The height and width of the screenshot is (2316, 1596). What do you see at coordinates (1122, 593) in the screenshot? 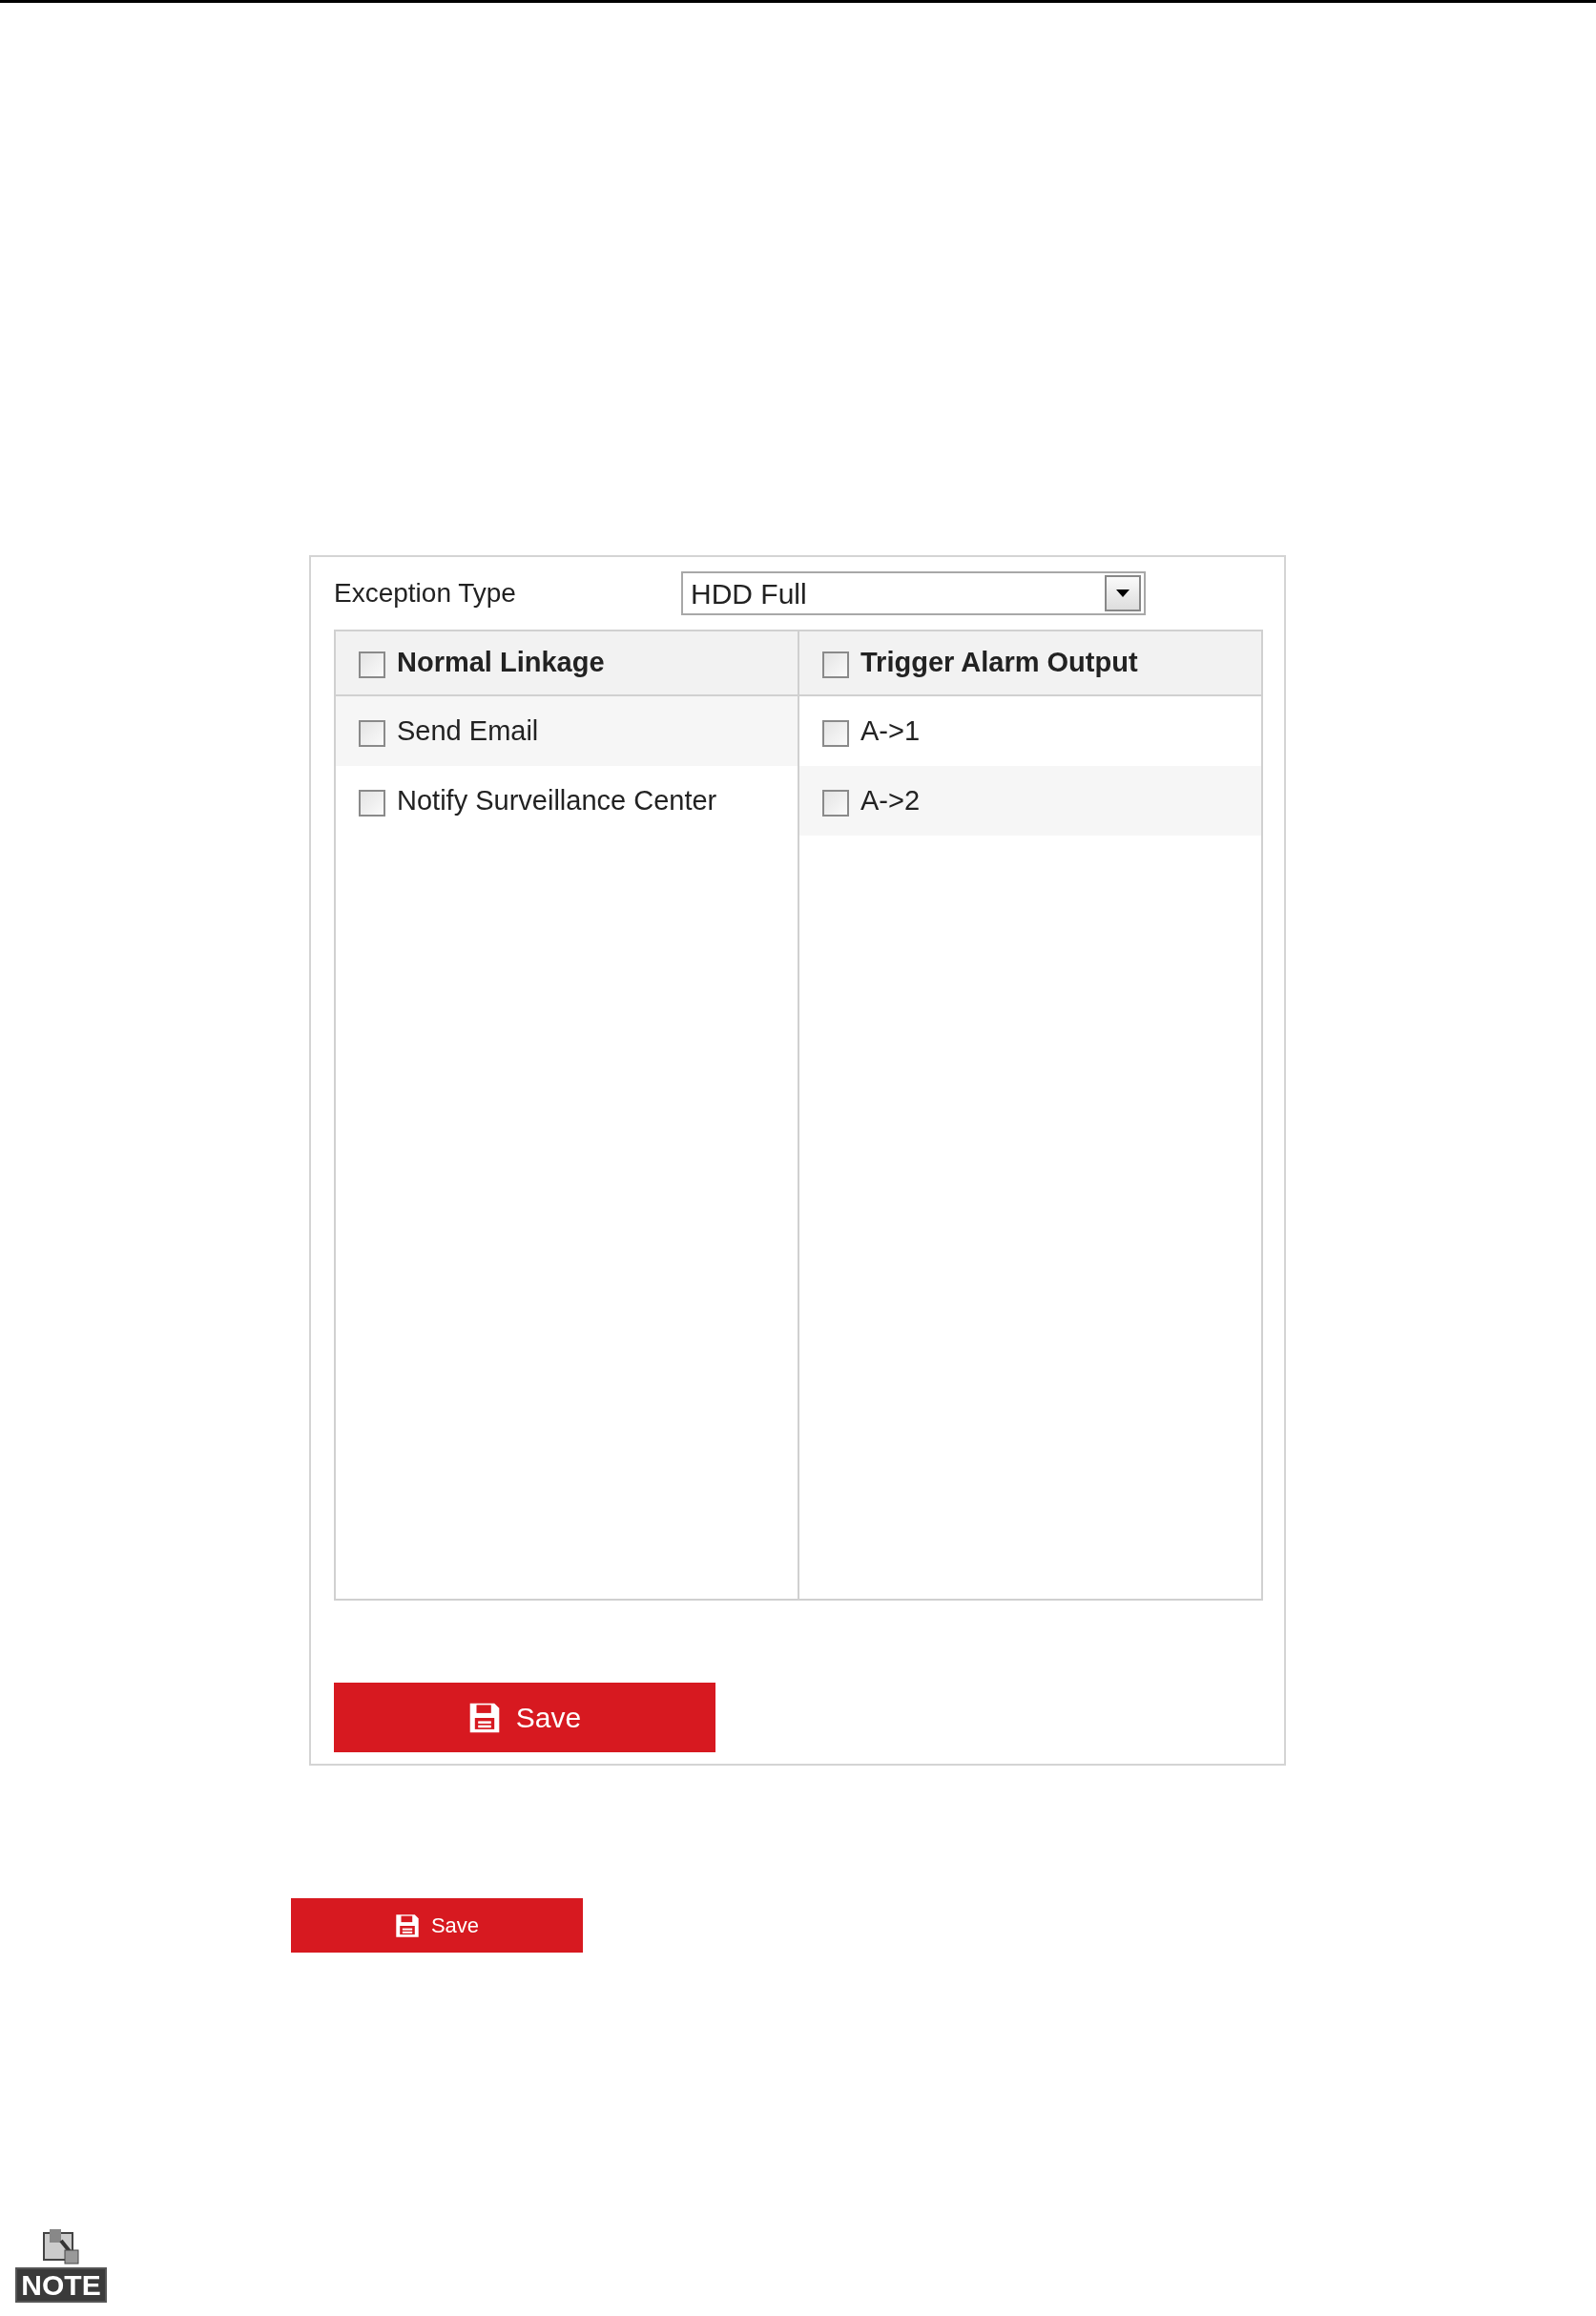
I see `dropdown-arrow-icon` at bounding box center [1122, 593].